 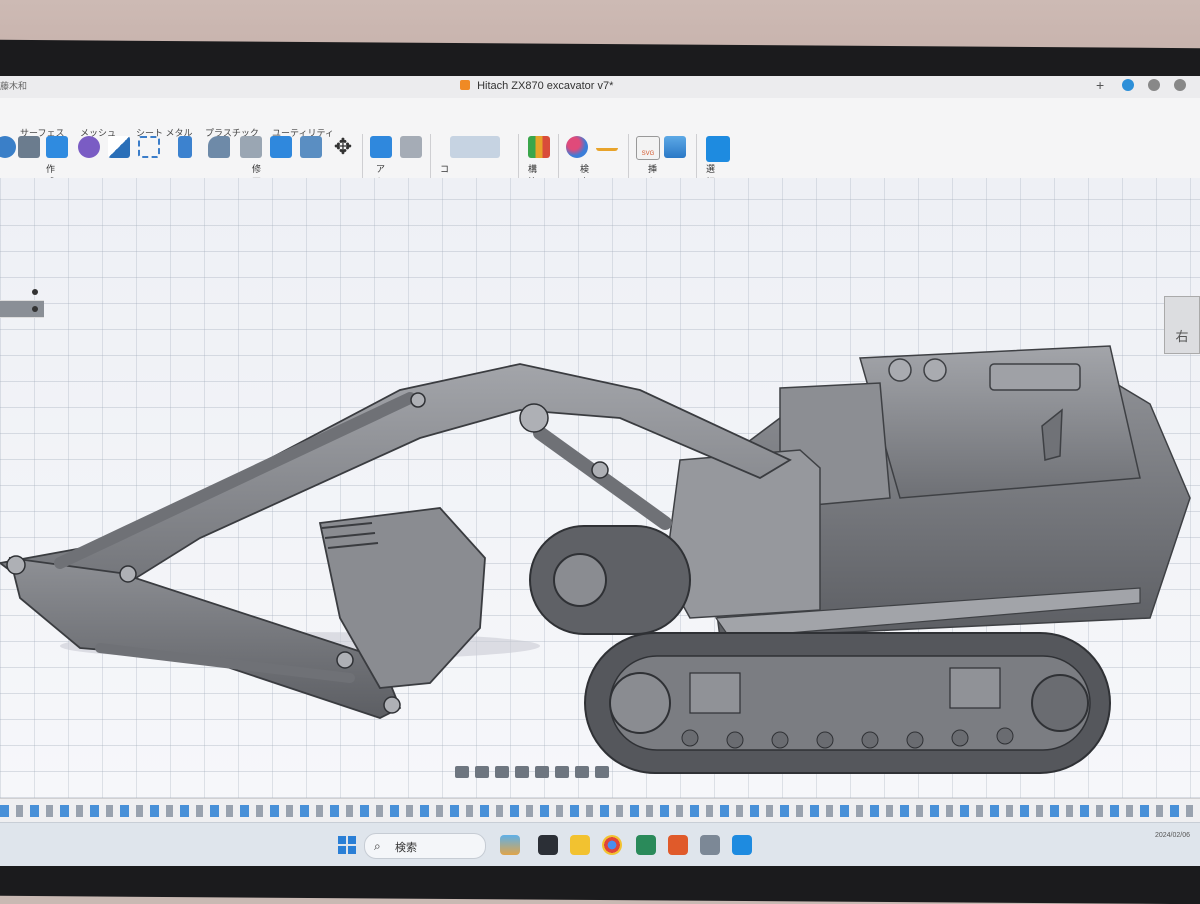 What do you see at coordinates (742, 845) in the screenshot?
I see `store-icon` at bounding box center [742, 845].